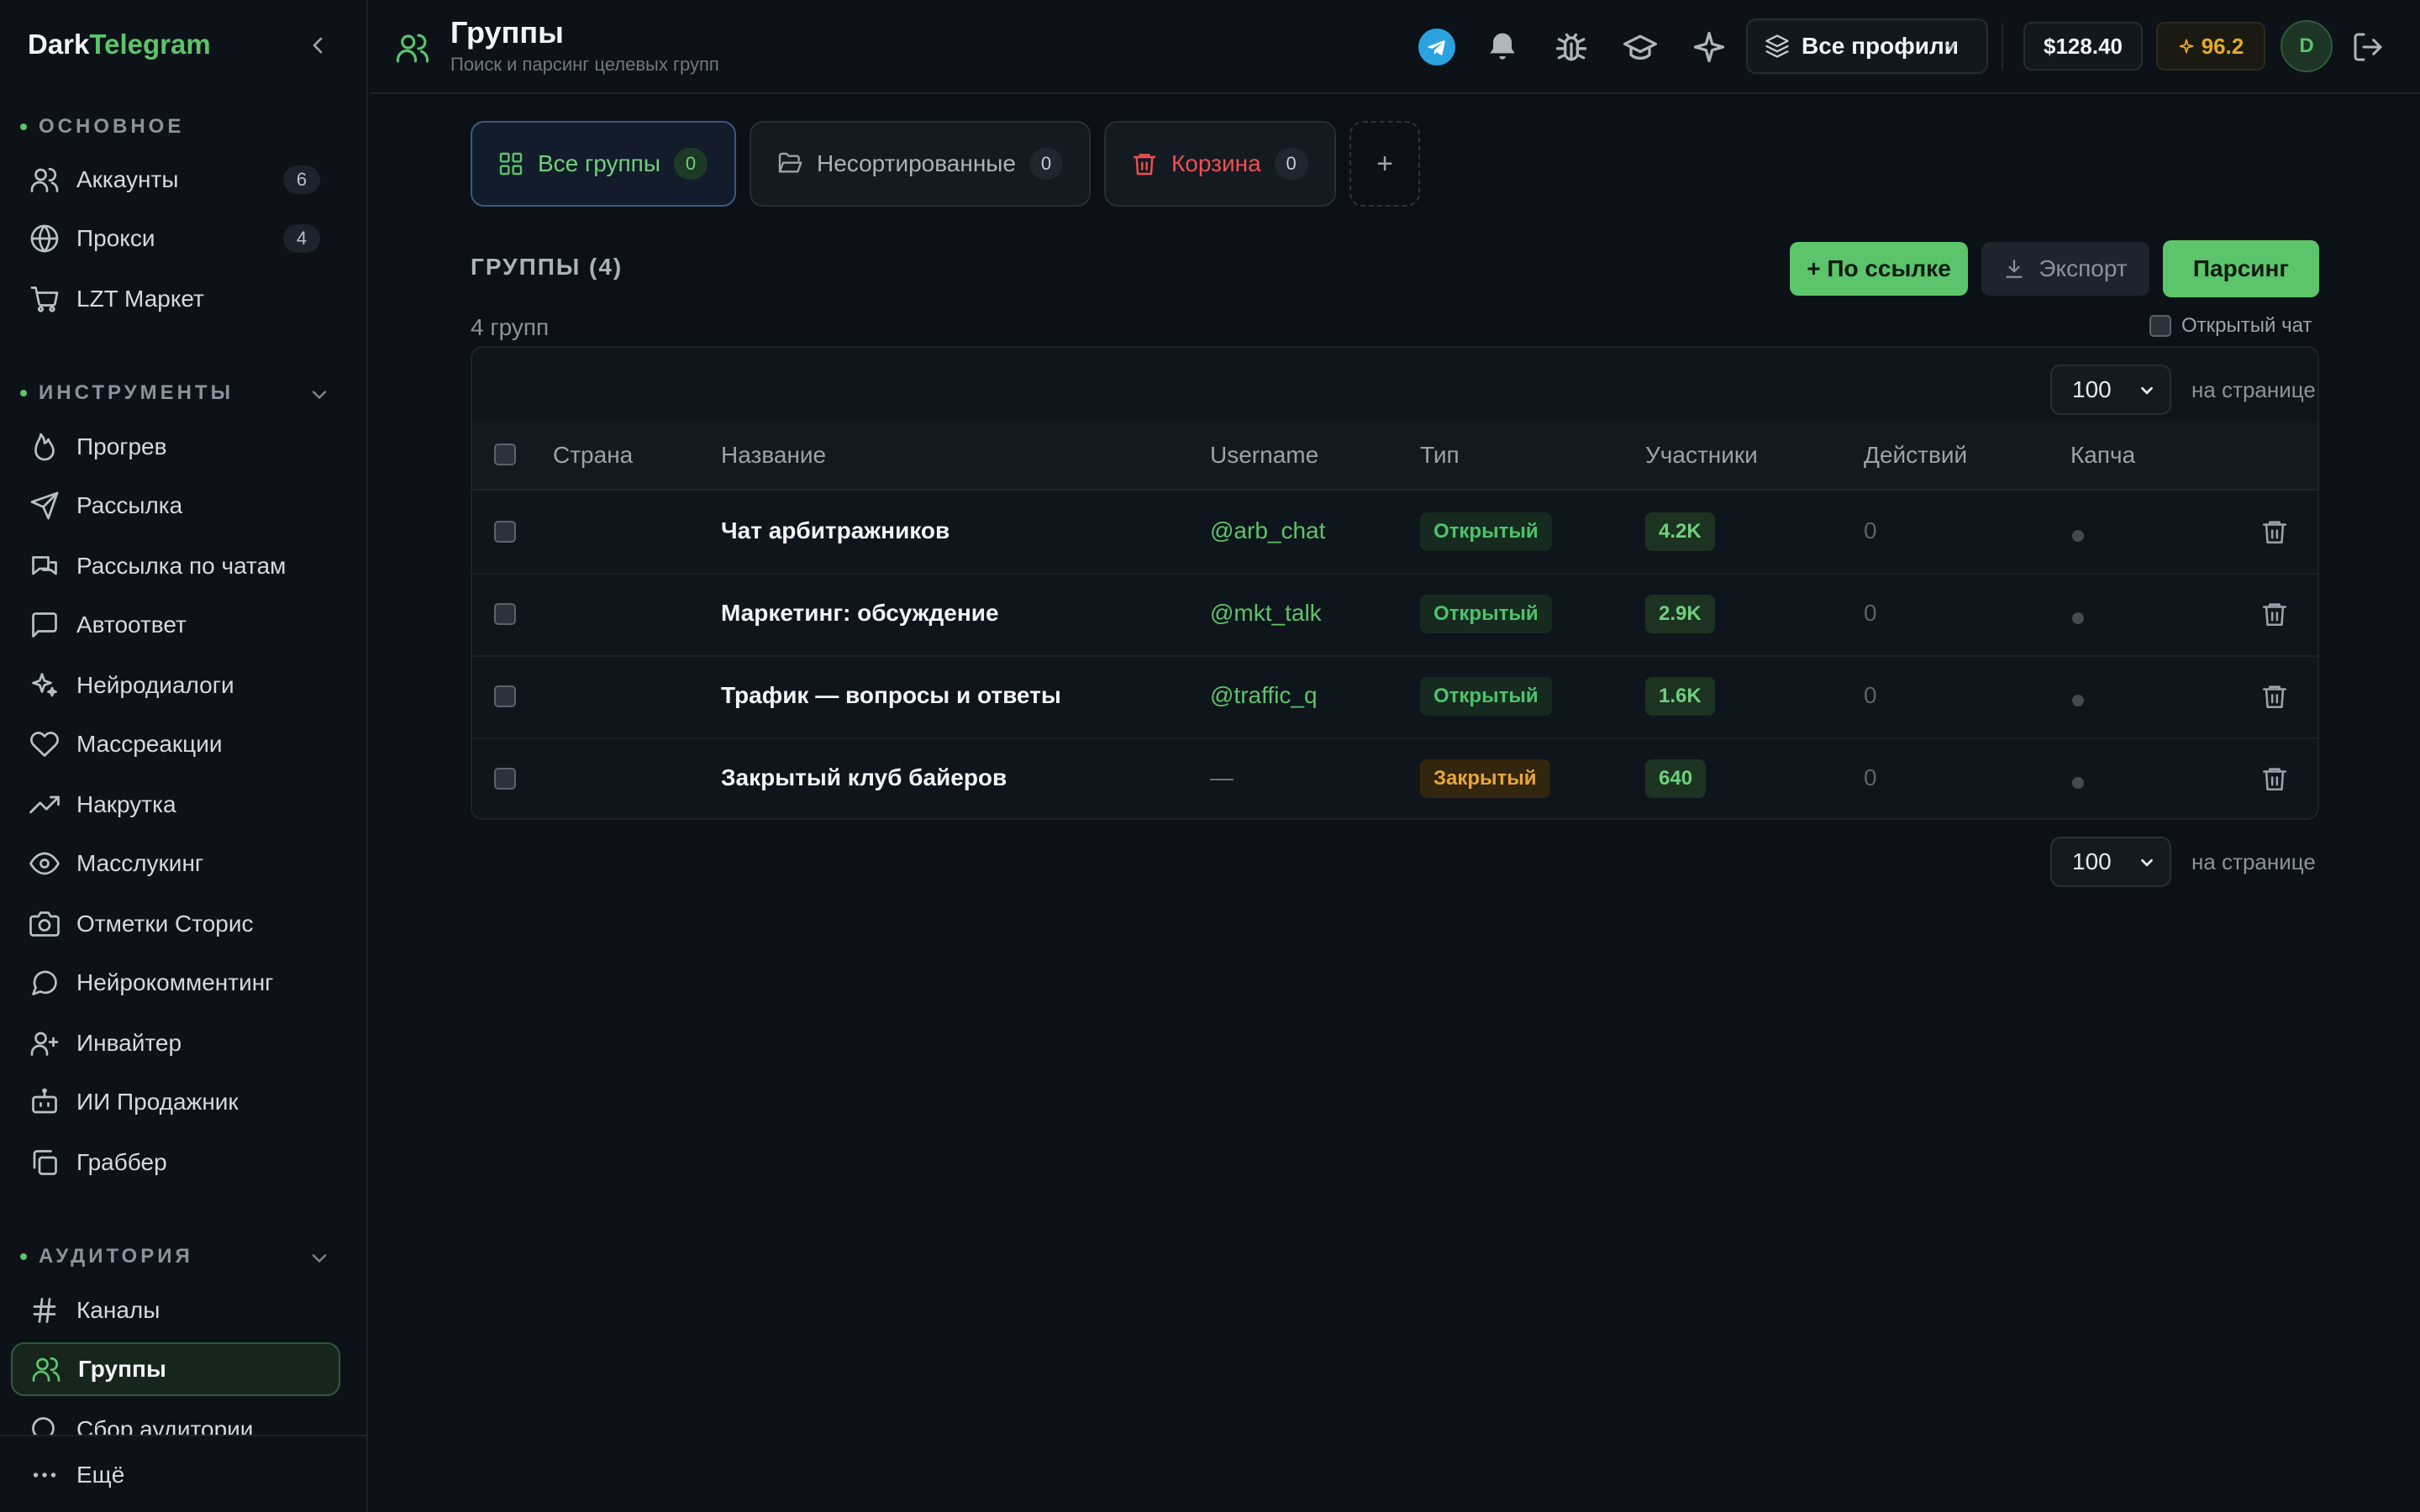 The width and height of the screenshot is (2420, 1512). What do you see at coordinates (2083, 46) in the screenshot?
I see `balance-badge: $128.40` at bounding box center [2083, 46].